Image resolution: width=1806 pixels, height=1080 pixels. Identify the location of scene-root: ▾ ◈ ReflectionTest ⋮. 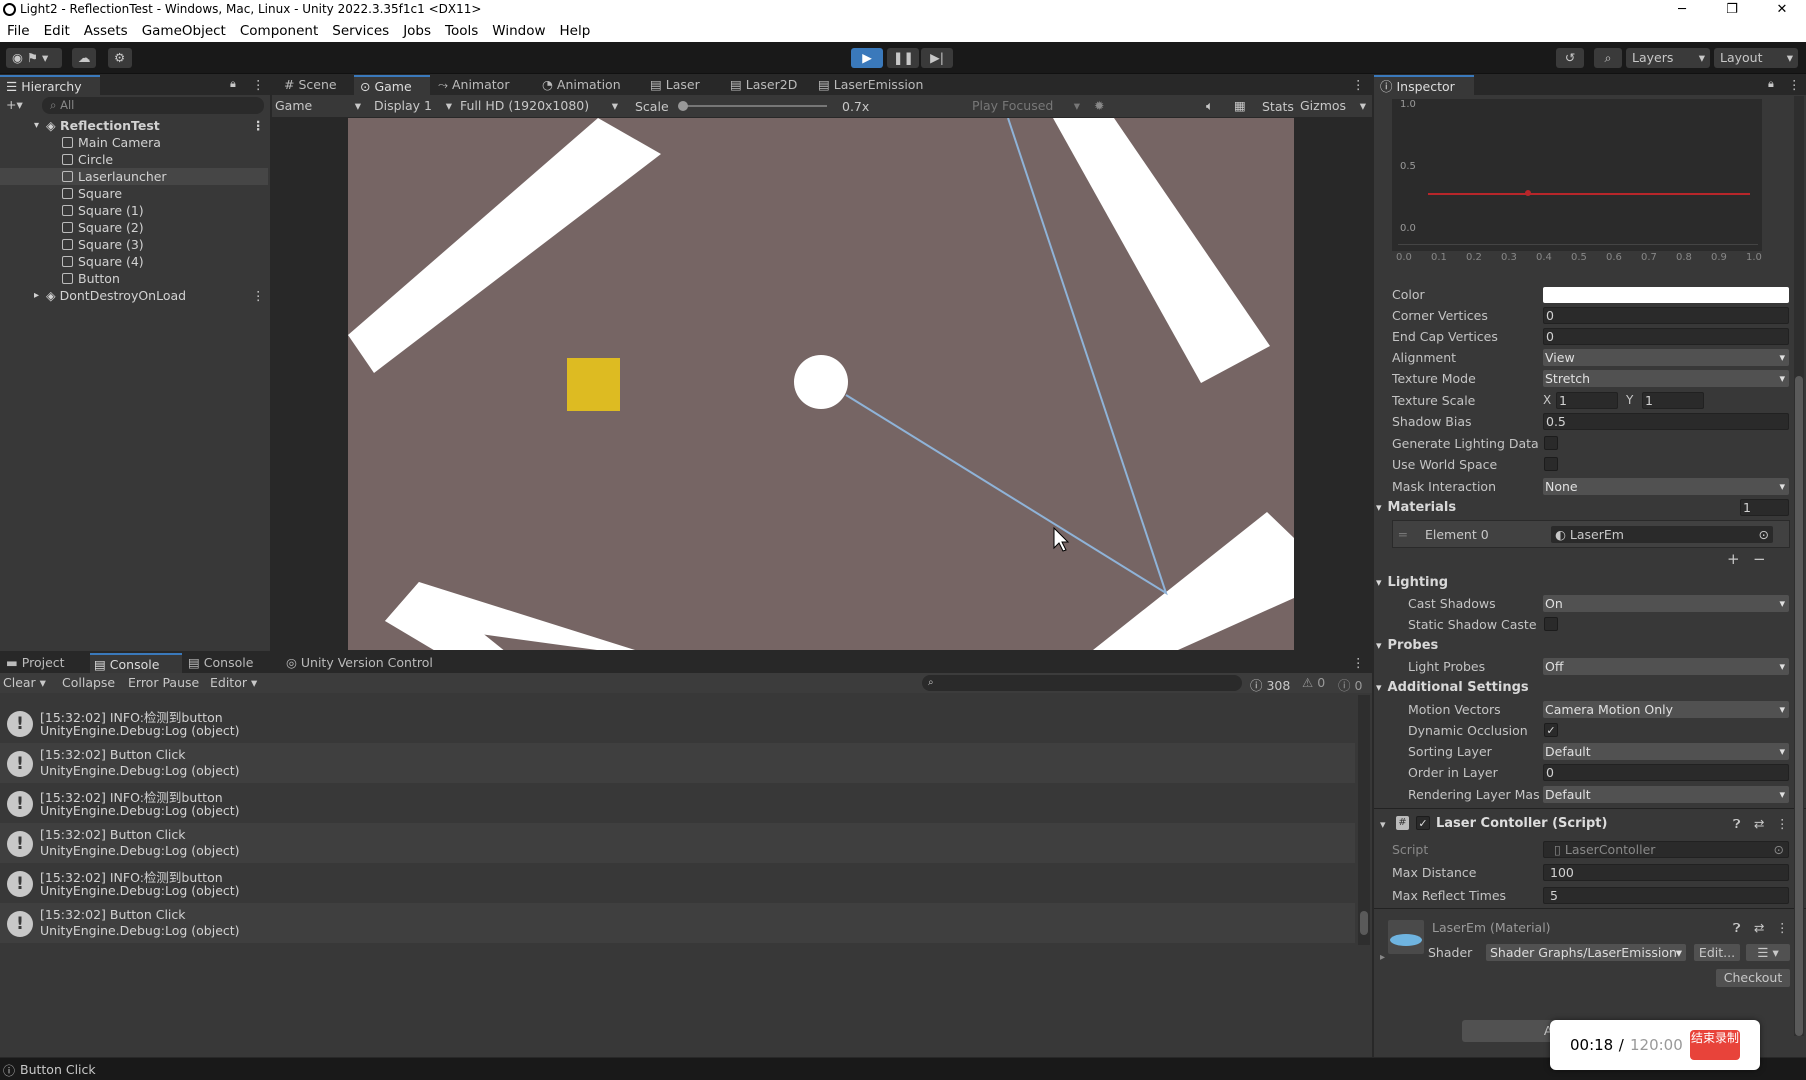
(134, 125).